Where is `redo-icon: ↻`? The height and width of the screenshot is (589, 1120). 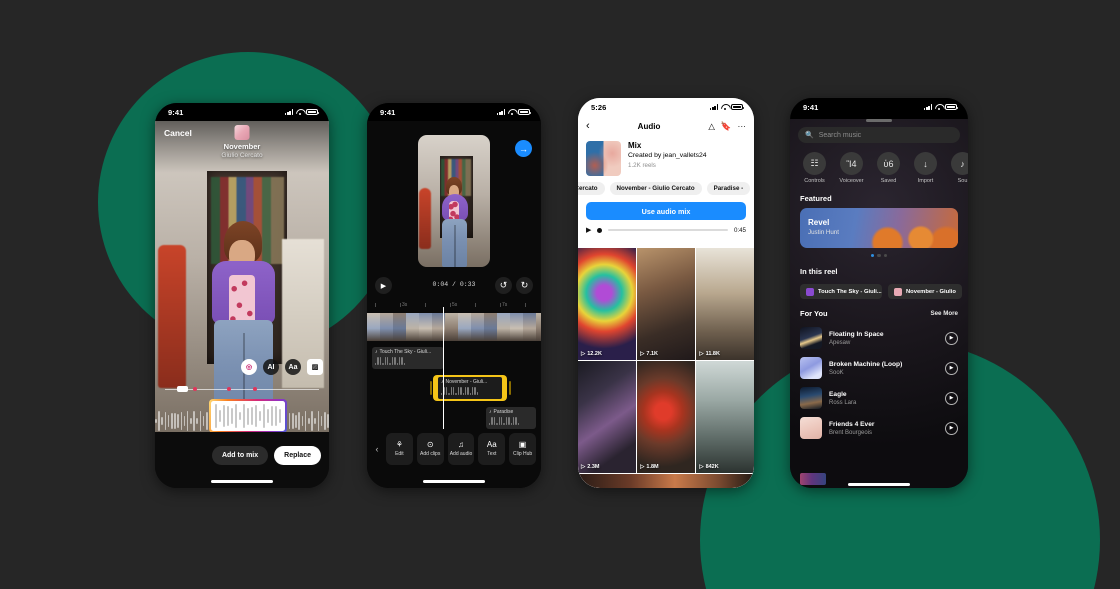
redo-icon: ↻ is located at coordinates (524, 285).